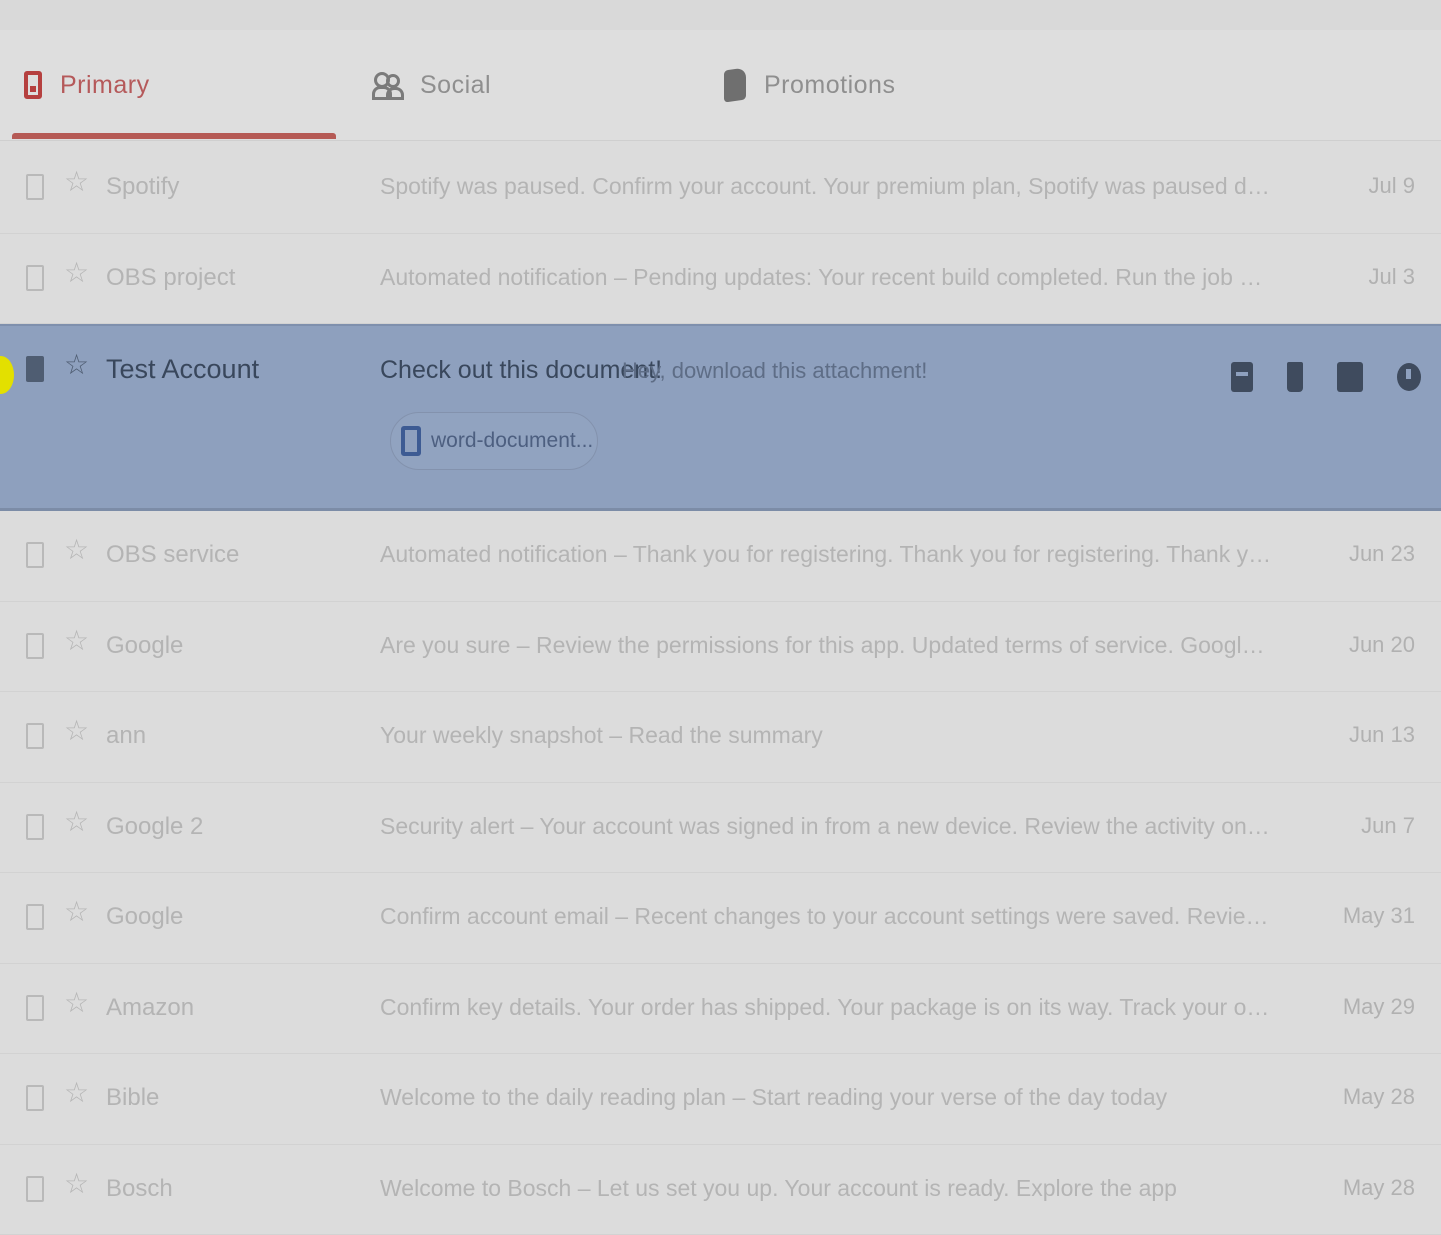 This screenshot has height=1235, width=1441. What do you see at coordinates (1409, 377) in the screenshot?
I see `snooze-icon` at bounding box center [1409, 377].